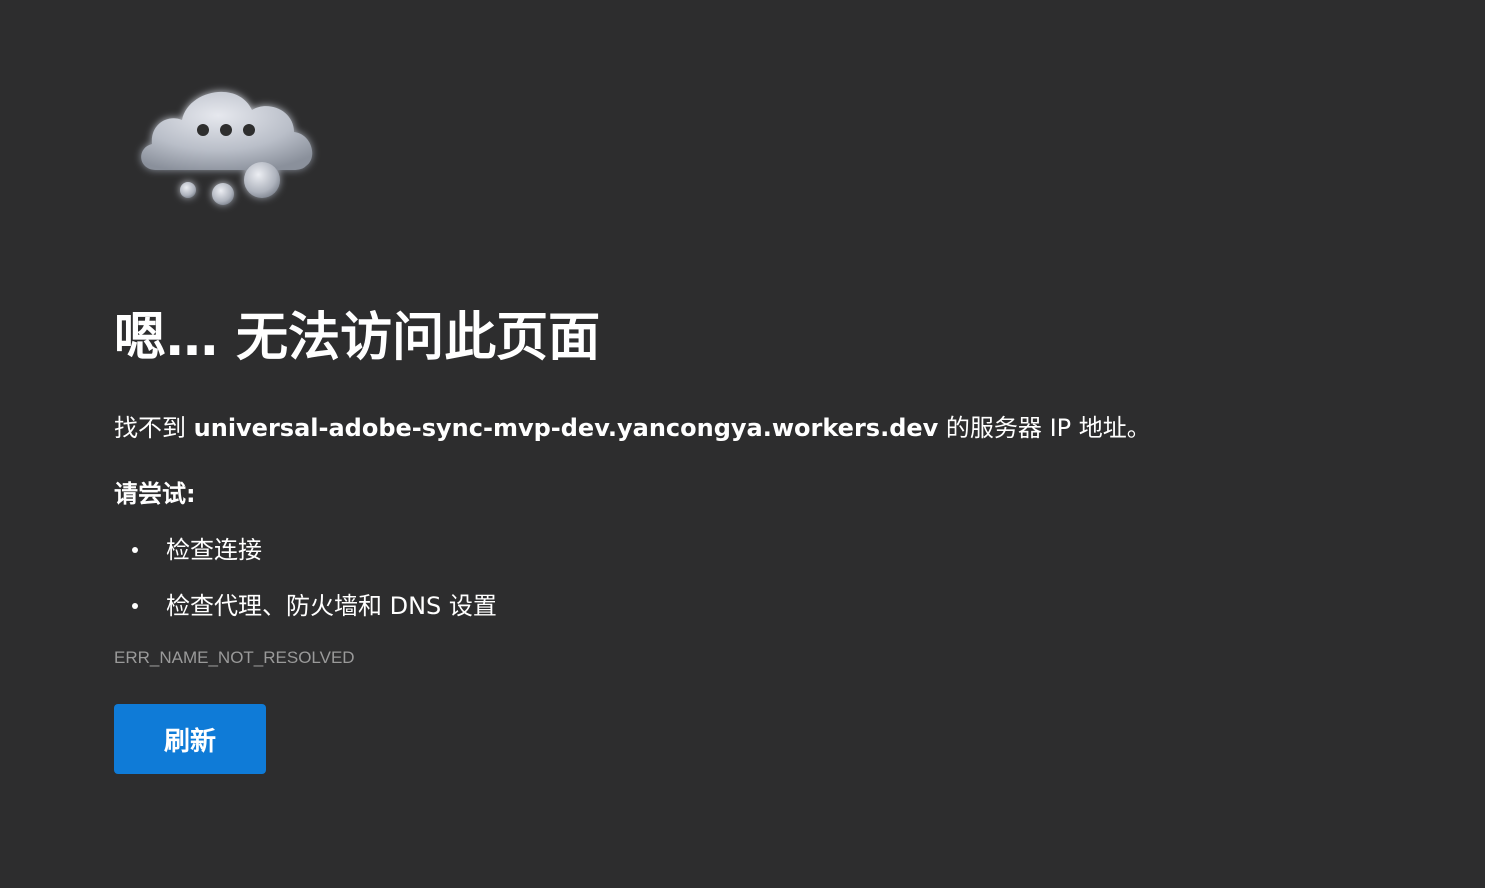  What do you see at coordinates (1111, 428) in the screenshot?
I see `message-suffix: 地址。` at bounding box center [1111, 428].